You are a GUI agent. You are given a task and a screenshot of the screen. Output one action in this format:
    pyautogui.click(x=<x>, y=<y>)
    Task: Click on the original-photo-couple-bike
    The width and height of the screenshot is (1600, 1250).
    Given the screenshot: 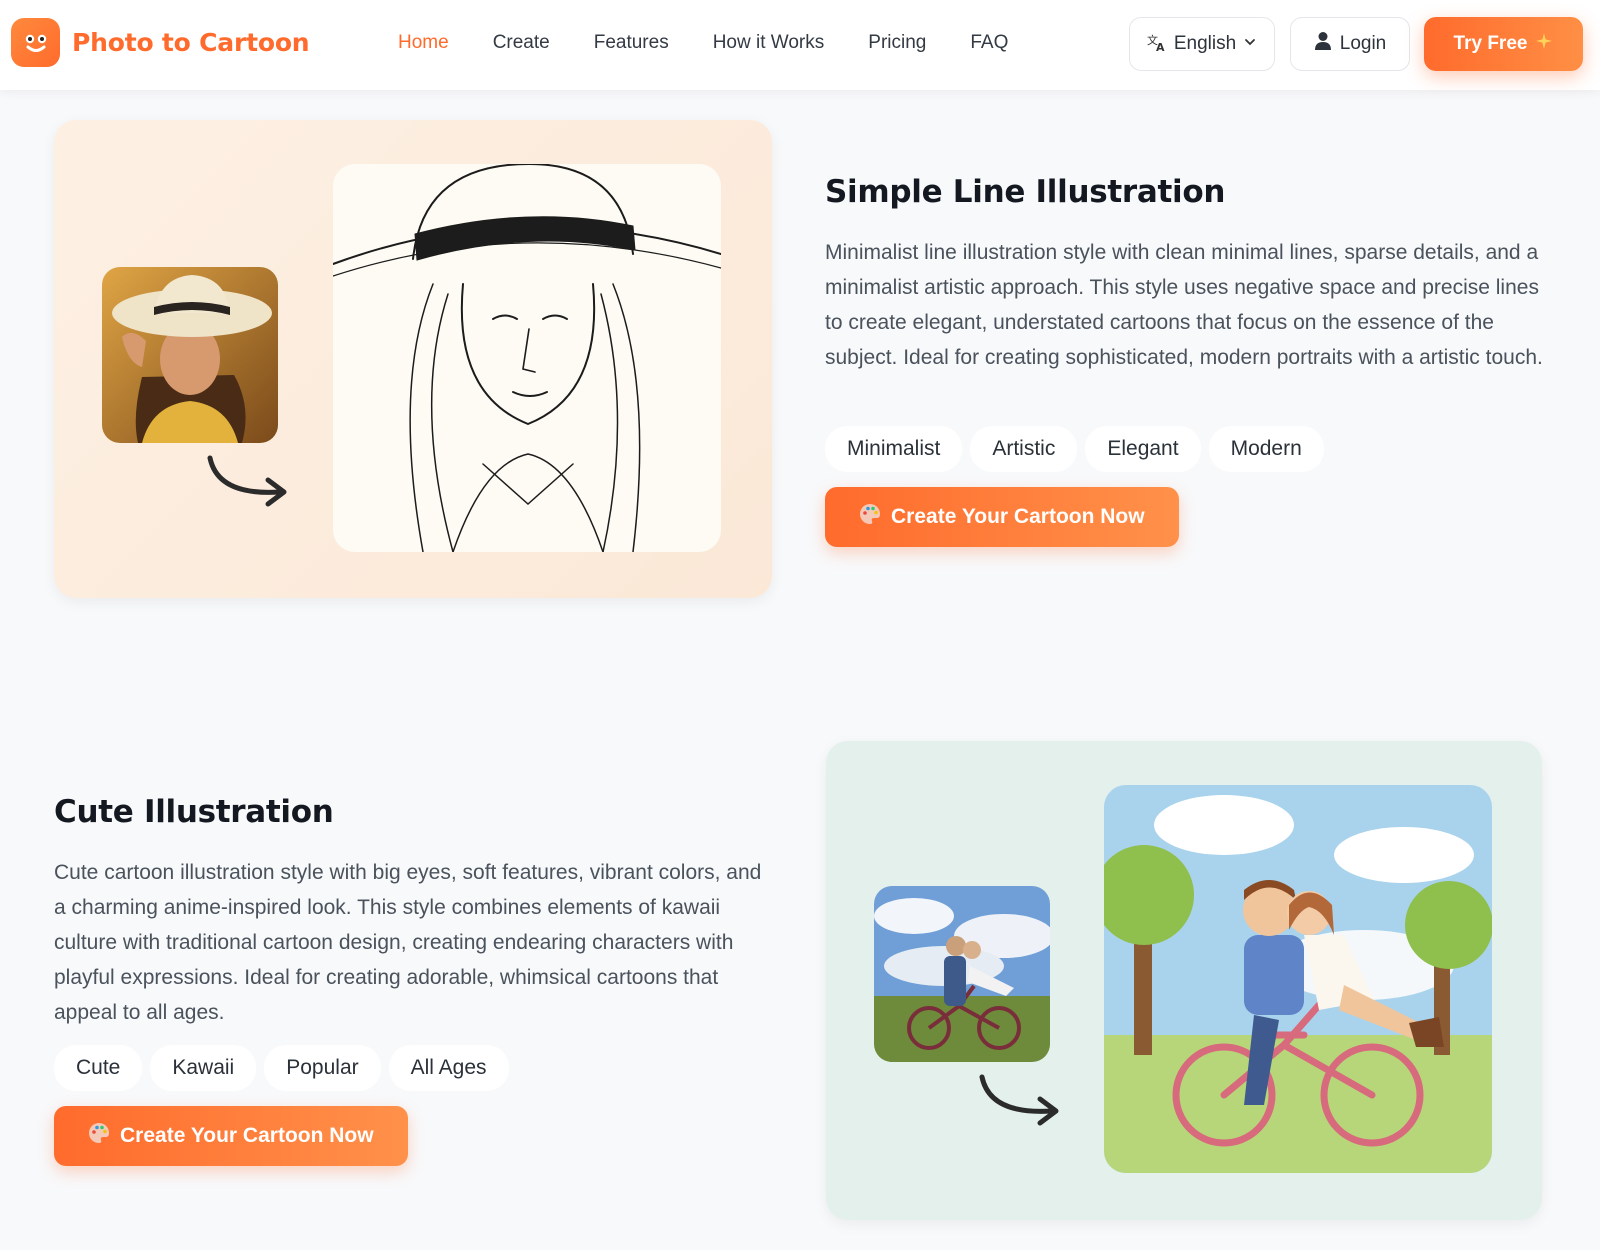 What is the action you would take?
    pyautogui.click(x=962, y=974)
    